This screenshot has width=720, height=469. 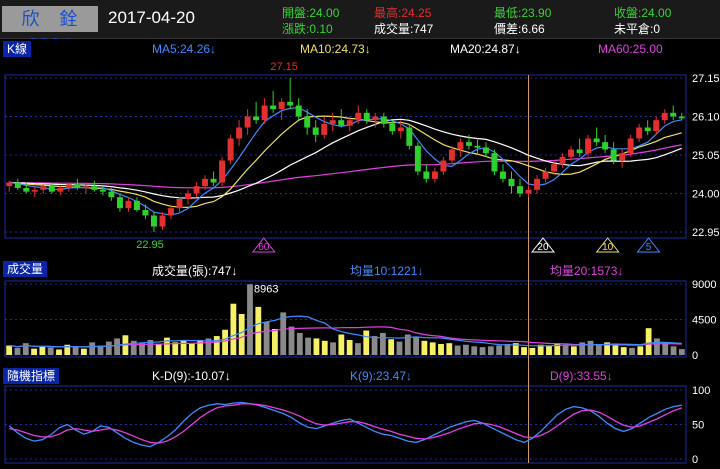 I want to click on kd-panel-title: 隨機指標, so click(x=31, y=376).